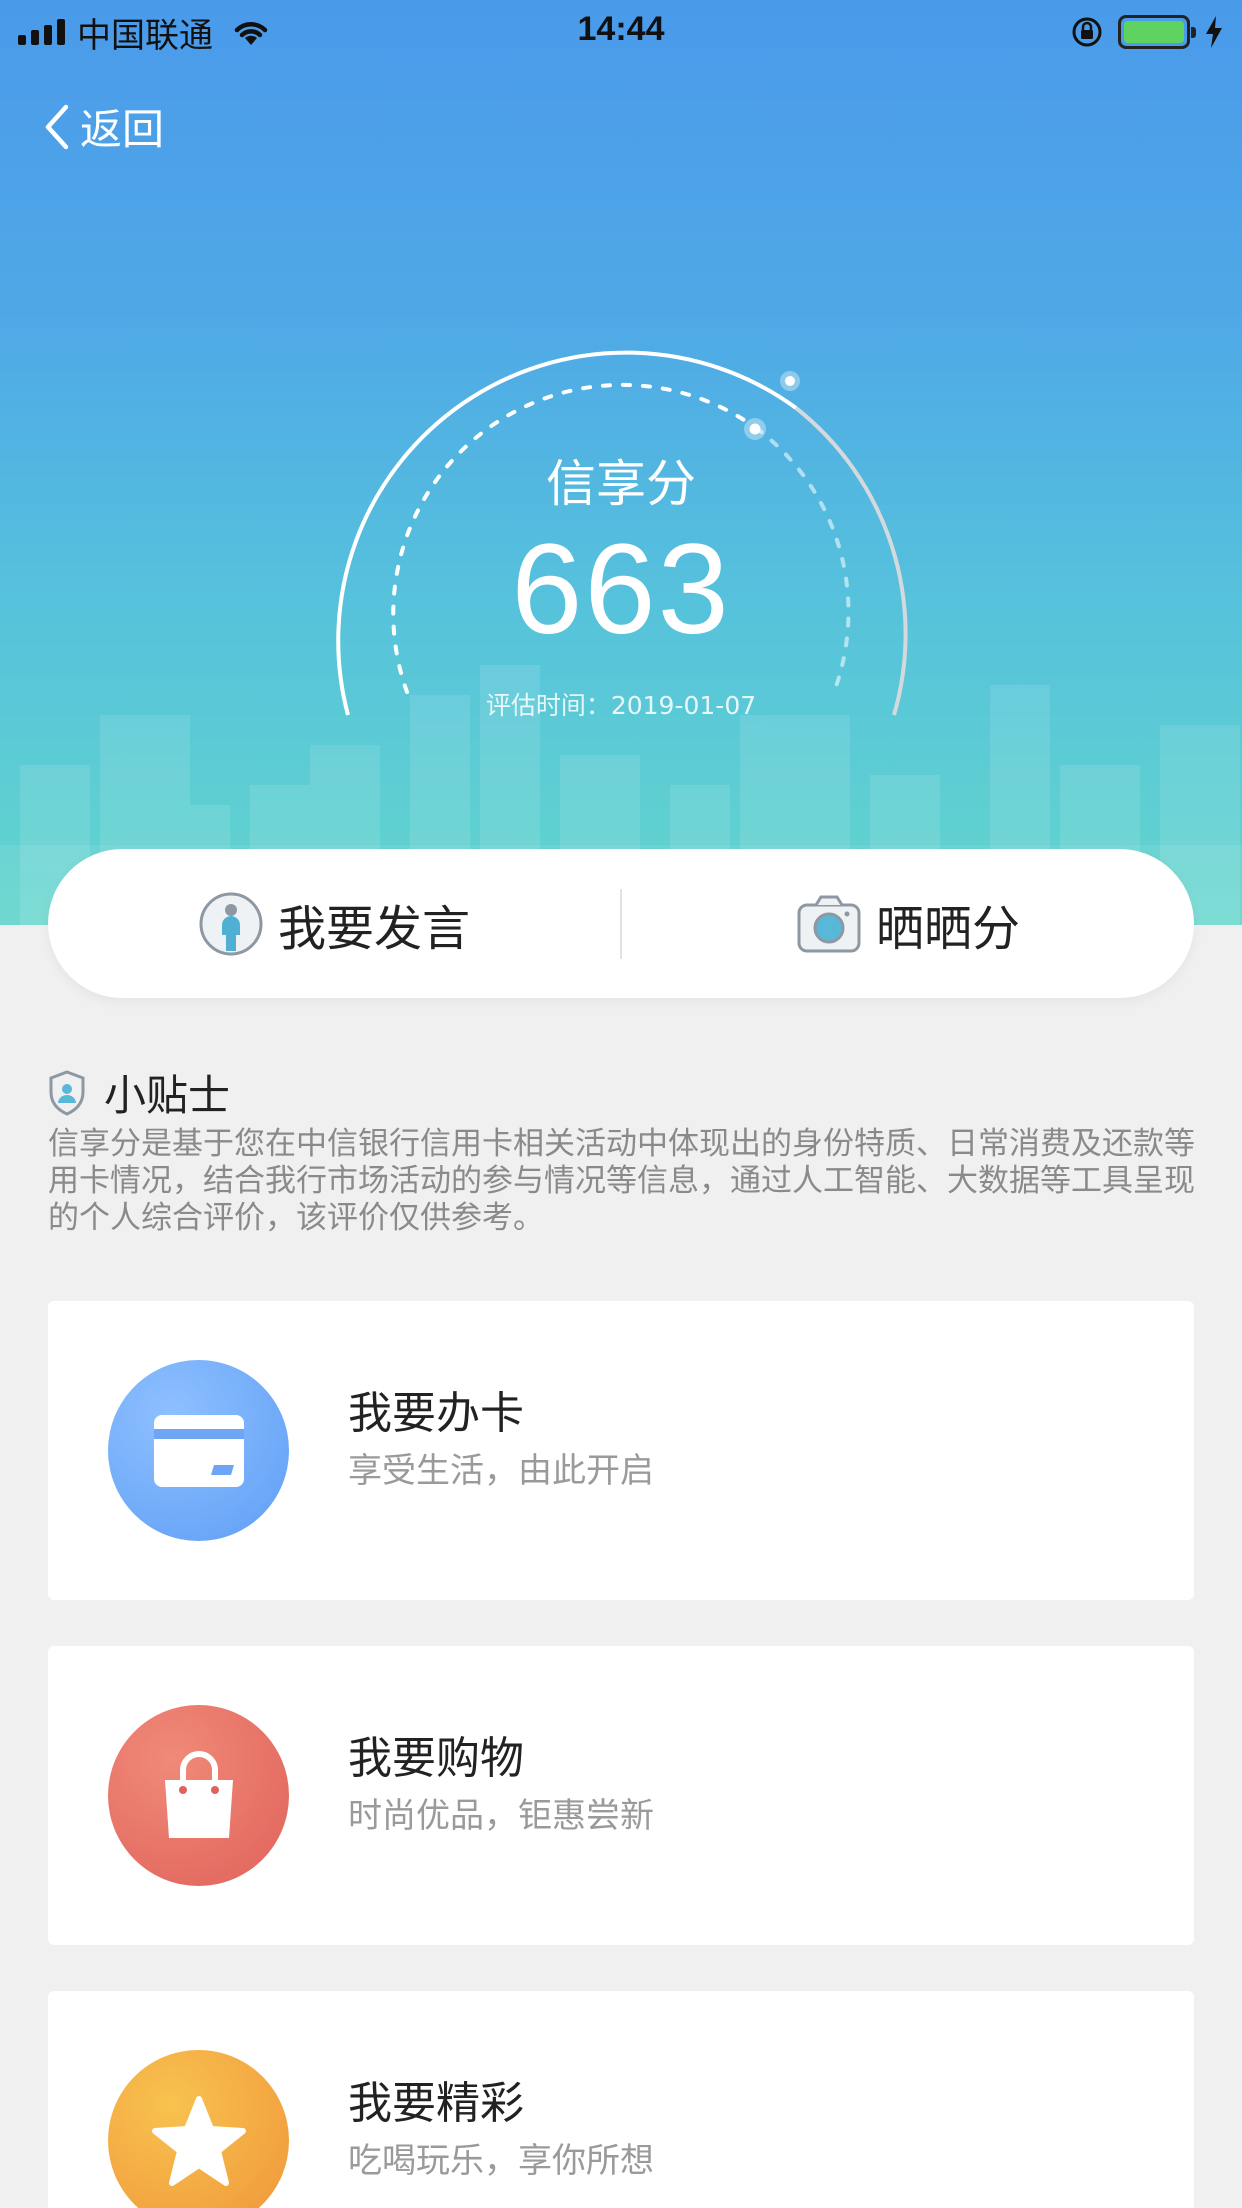 The image size is (1242, 2208). I want to click on back-button: 返回, so click(104, 126).